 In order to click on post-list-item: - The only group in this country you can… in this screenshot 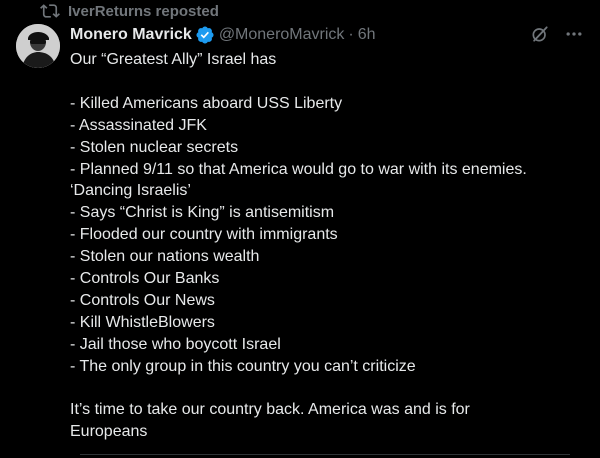, I will do `click(243, 366)`.